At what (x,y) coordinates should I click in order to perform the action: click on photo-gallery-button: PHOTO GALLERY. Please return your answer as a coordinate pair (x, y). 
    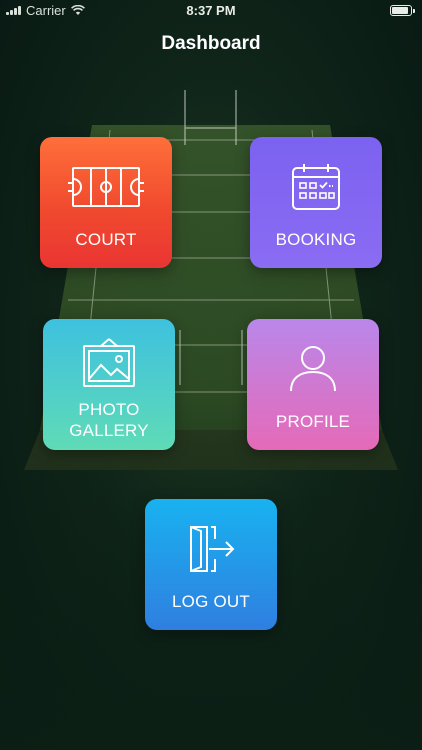
    Looking at the image, I should click on (109, 384).